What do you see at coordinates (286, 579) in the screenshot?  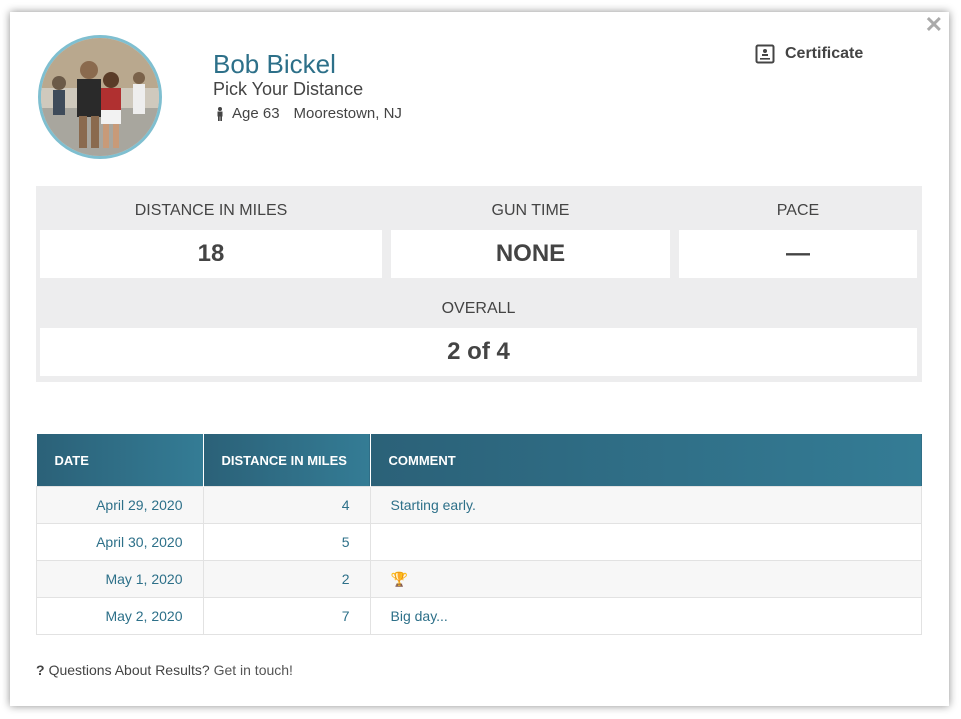 I see `row-miles: 2` at bounding box center [286, 579].